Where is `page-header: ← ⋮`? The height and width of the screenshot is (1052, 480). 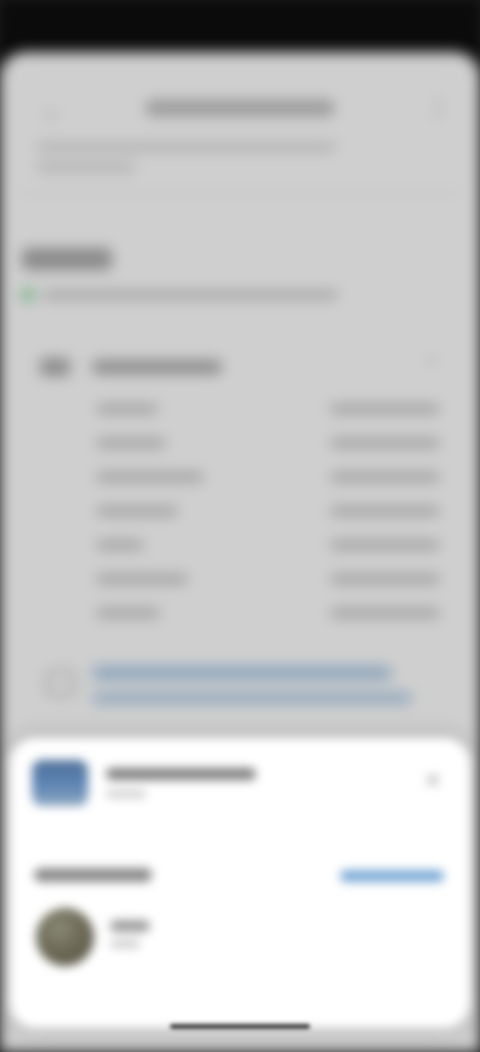 page-header: ← ⋮ is located at coordinates (240, 110).